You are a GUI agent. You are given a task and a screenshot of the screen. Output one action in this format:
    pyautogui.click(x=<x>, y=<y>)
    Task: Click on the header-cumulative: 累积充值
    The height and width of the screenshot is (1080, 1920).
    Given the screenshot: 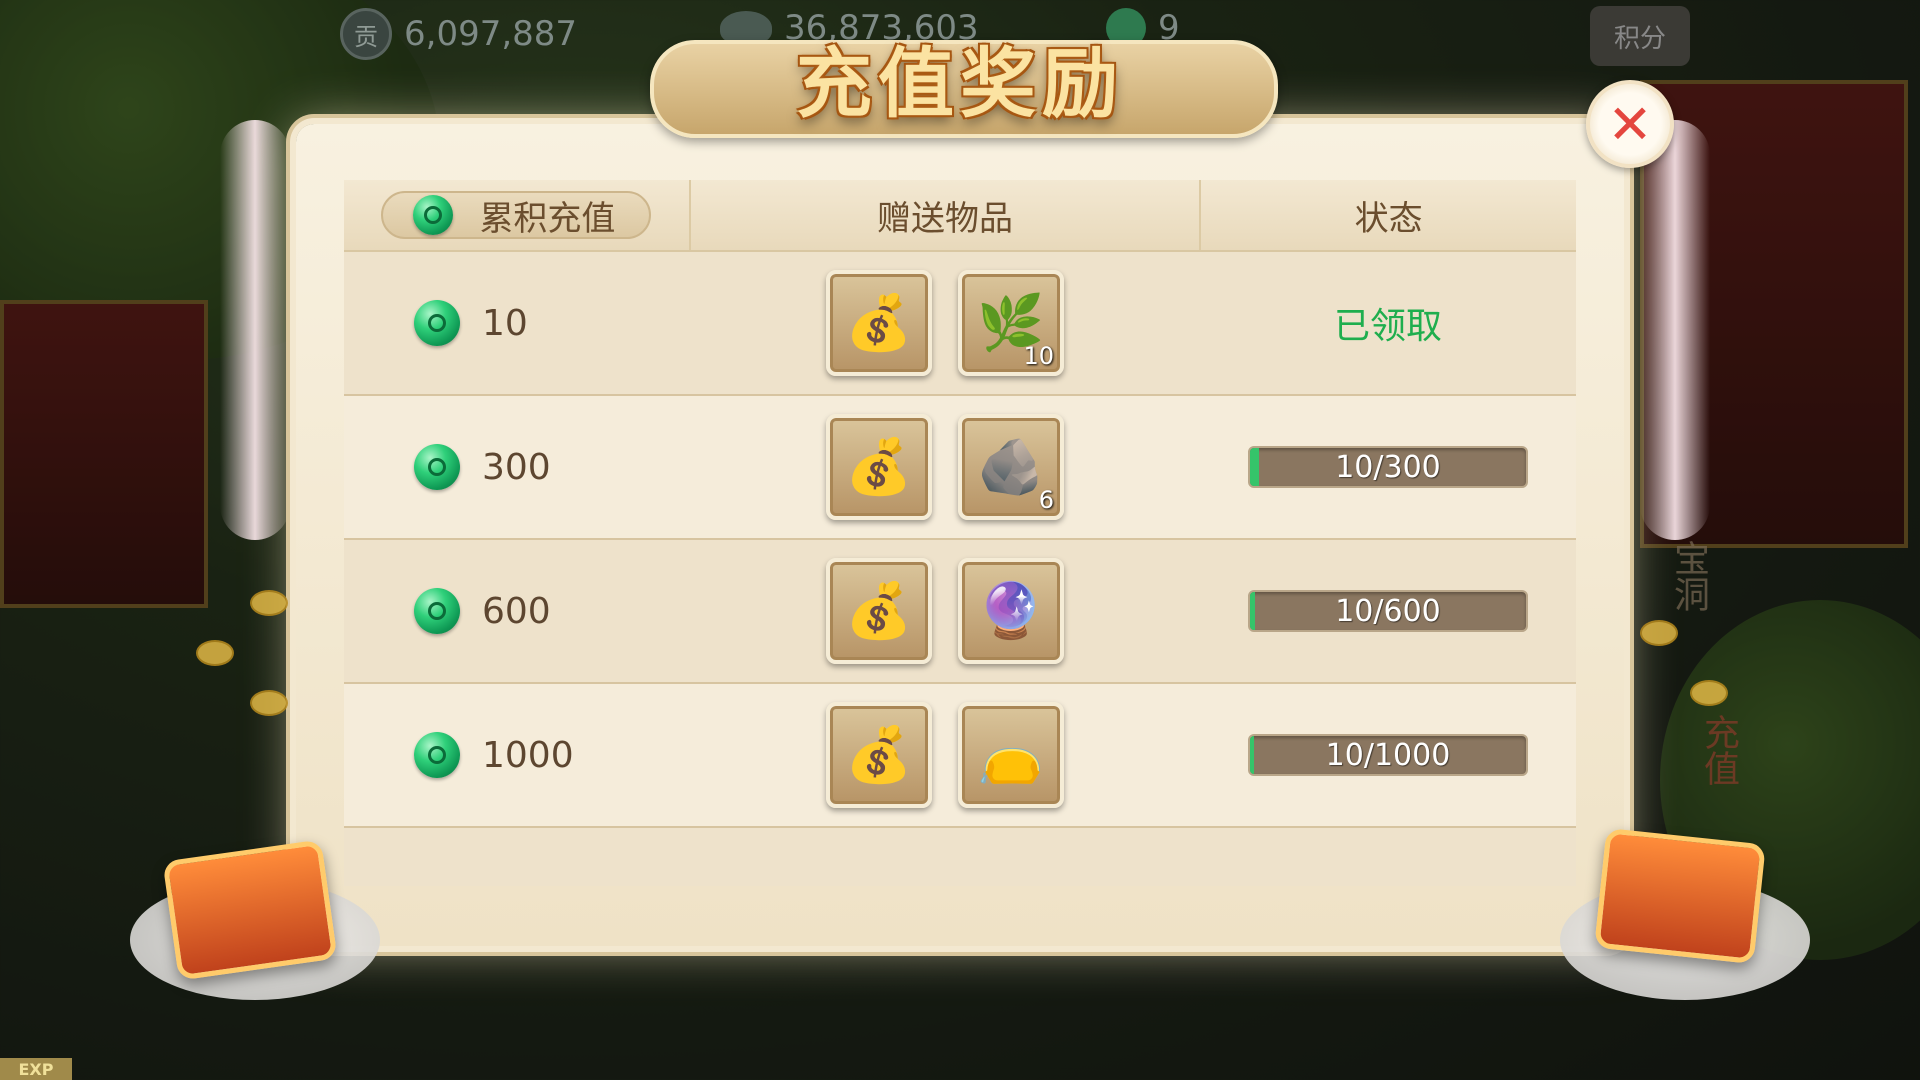 What is the action you would take?
    pyautogui.click(x=517, y=215)
    